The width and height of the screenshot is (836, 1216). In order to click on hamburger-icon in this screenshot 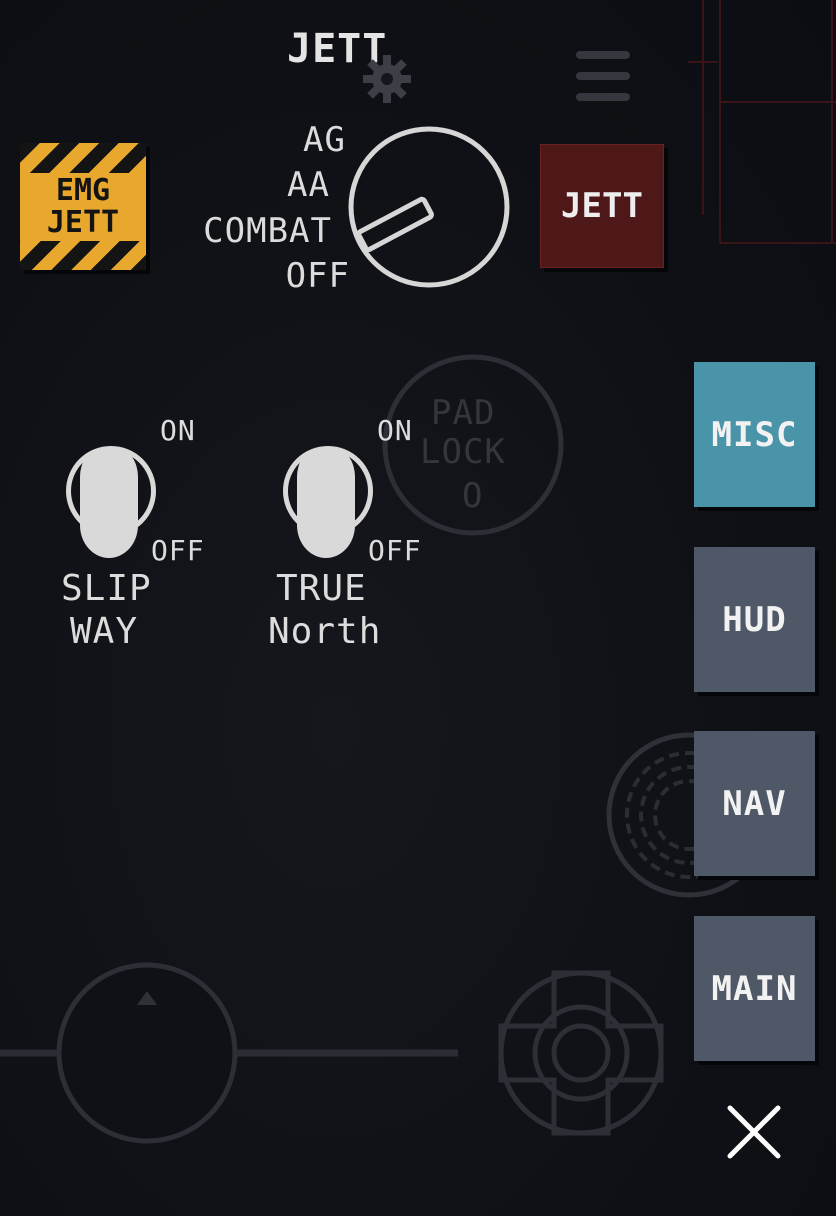, I will do `click(603, 76)`.